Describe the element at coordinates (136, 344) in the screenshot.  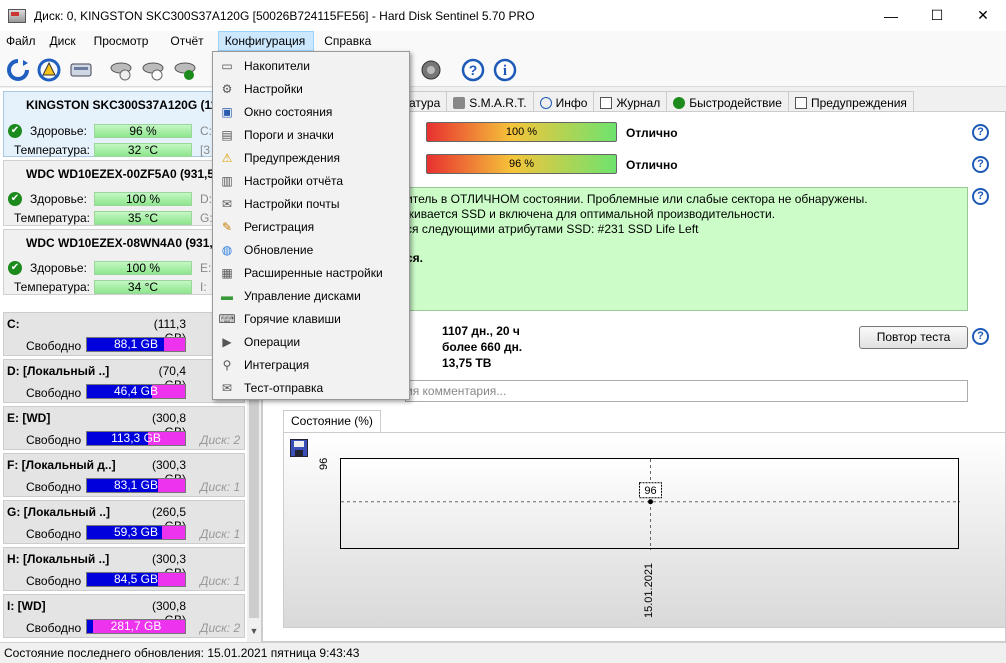
I see `free-space-bar: 88,1 GB` at that location.